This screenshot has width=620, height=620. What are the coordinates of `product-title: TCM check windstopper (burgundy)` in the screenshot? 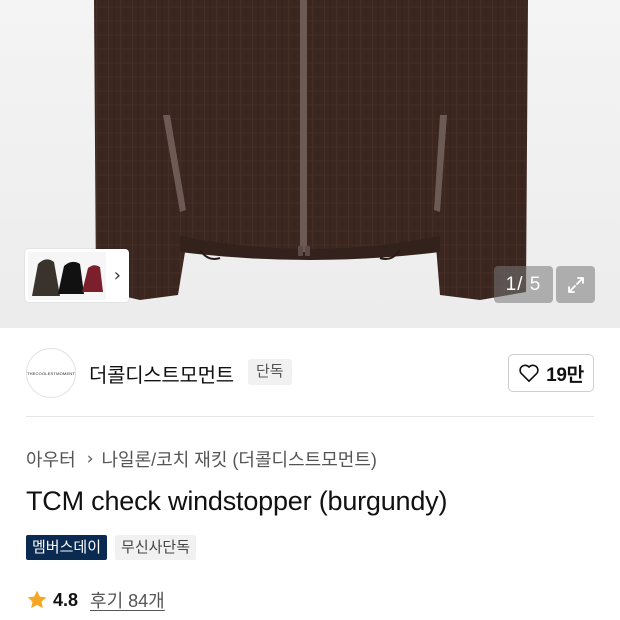 It's located at (237, 501).